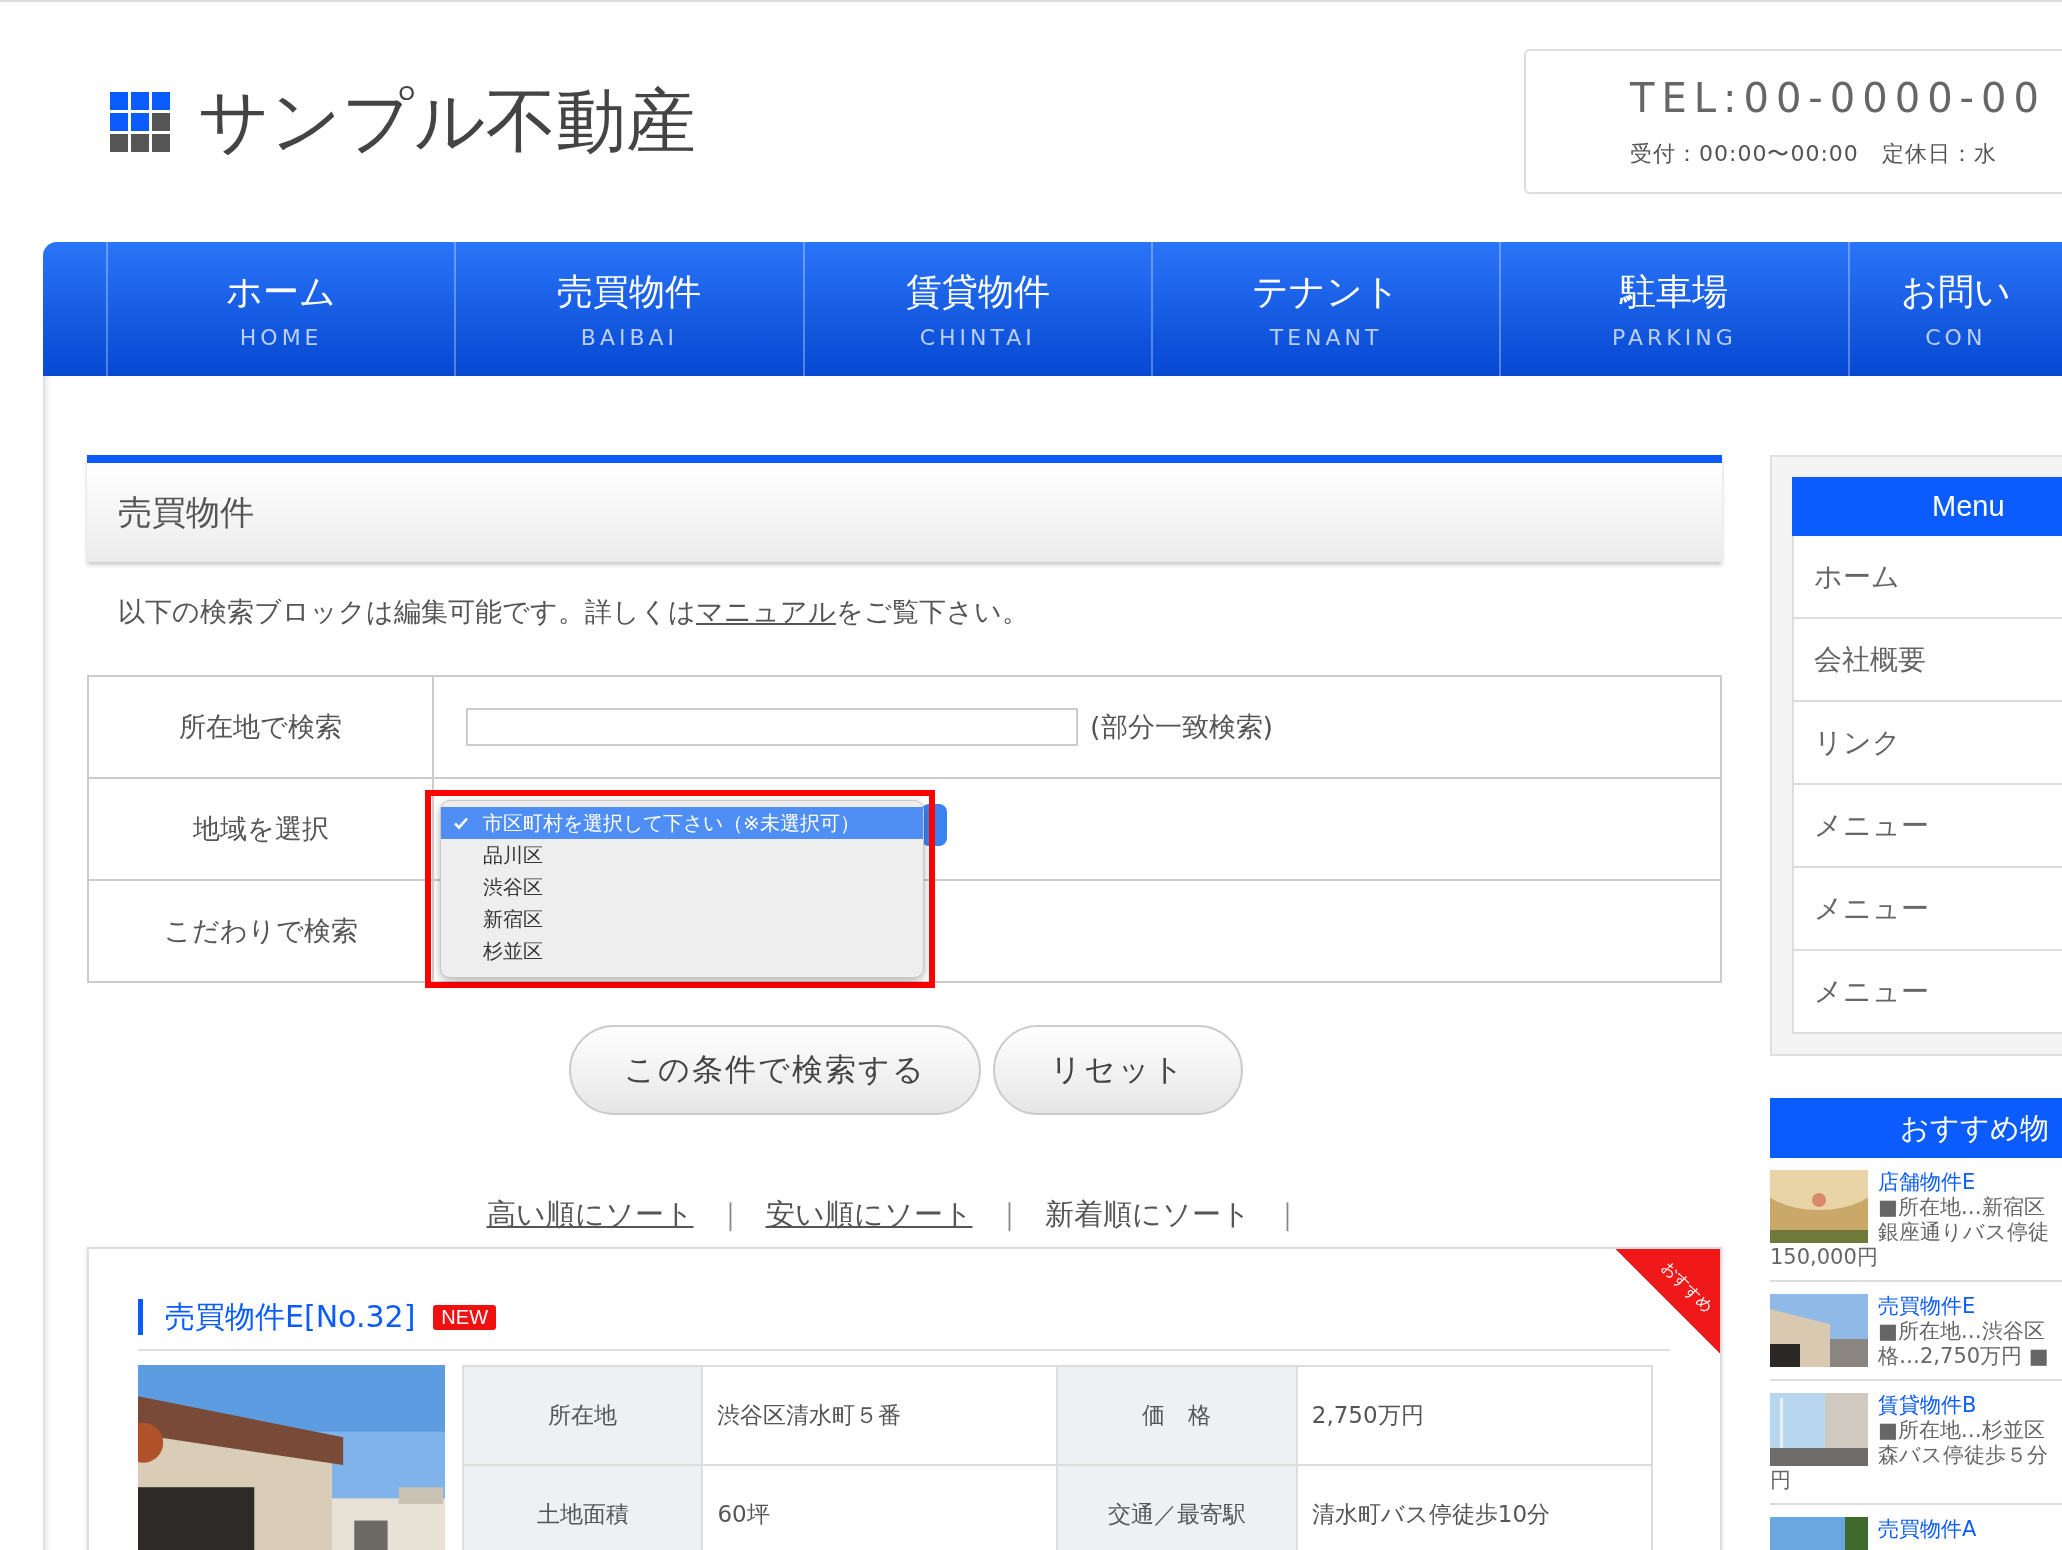  I want to click on sort-option: 新着順にソート, so click(1147, 1214).